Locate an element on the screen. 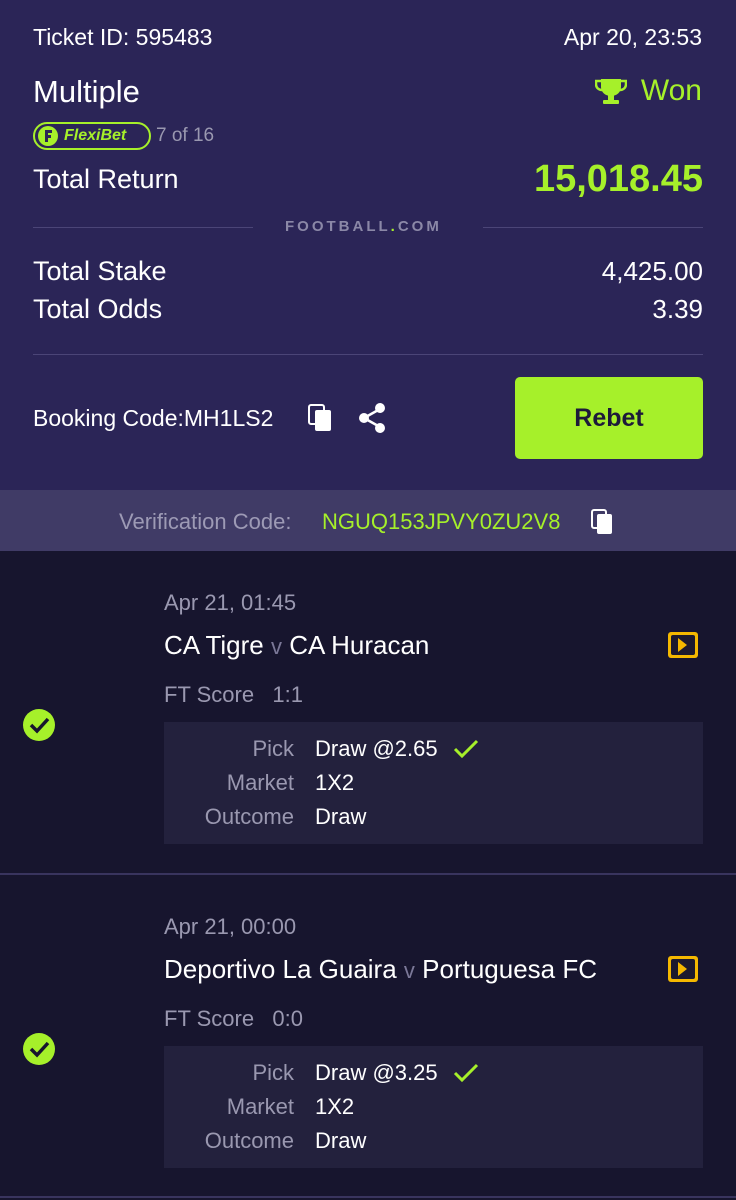 This screenshot has height=1200, width=736. verification-label: Verification Code: is located at coordinates (205, 521).